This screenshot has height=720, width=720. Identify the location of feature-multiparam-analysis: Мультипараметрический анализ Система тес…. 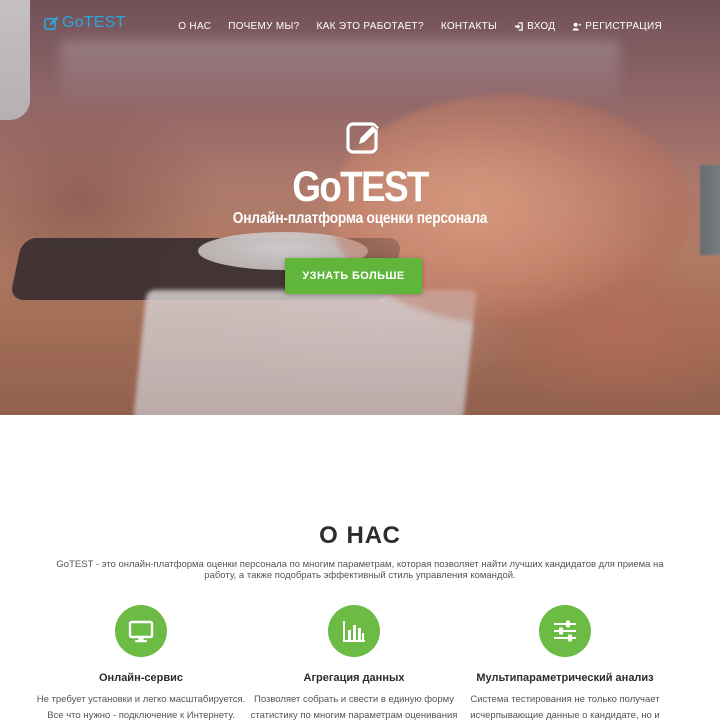
(565, 662).